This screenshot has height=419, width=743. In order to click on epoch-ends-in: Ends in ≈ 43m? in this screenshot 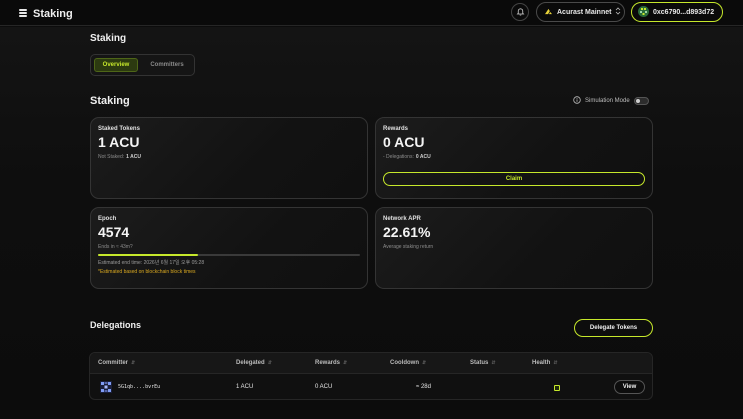, I will do `click(115, 247)`.